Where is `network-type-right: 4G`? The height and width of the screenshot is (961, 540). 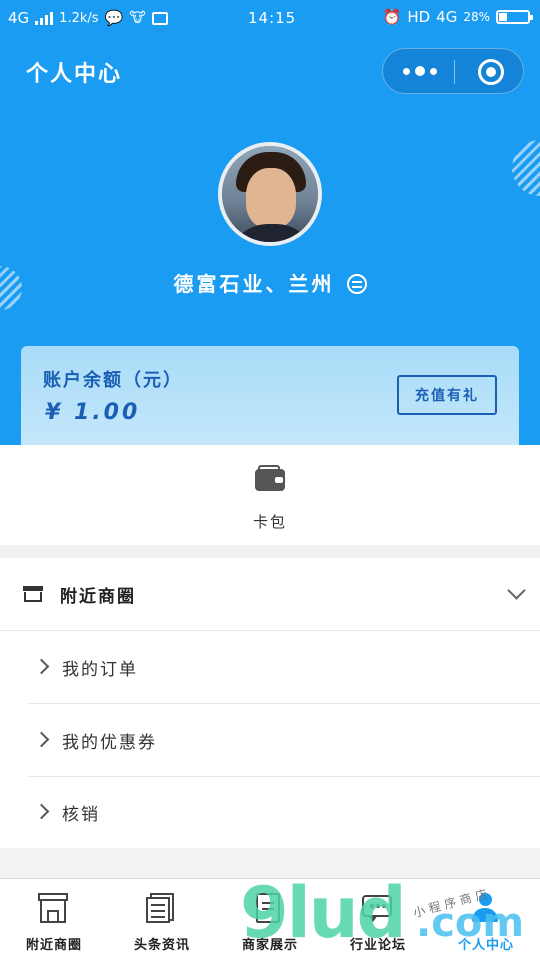 network-type-right: 4G is located at coordinates (447, 17).